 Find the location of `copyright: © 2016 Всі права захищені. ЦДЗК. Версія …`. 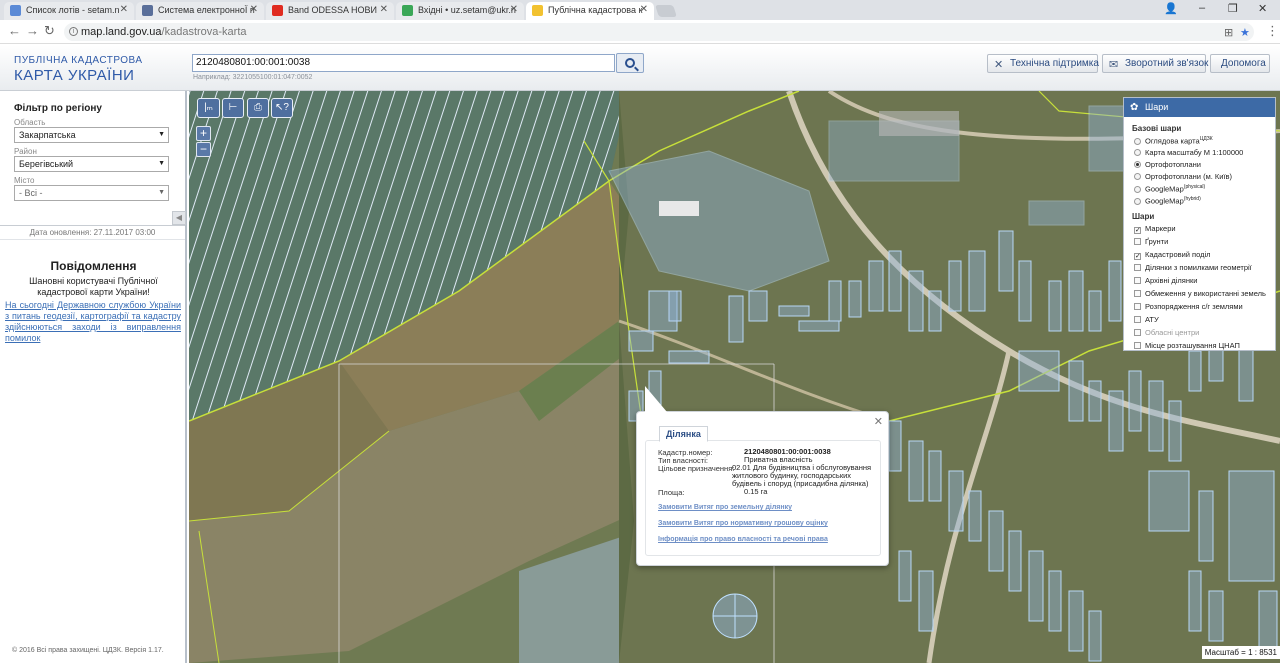

copyright: © 2016 Всі права захищені. ЦДЗК. Версія … is located at coordinates (88, 650).